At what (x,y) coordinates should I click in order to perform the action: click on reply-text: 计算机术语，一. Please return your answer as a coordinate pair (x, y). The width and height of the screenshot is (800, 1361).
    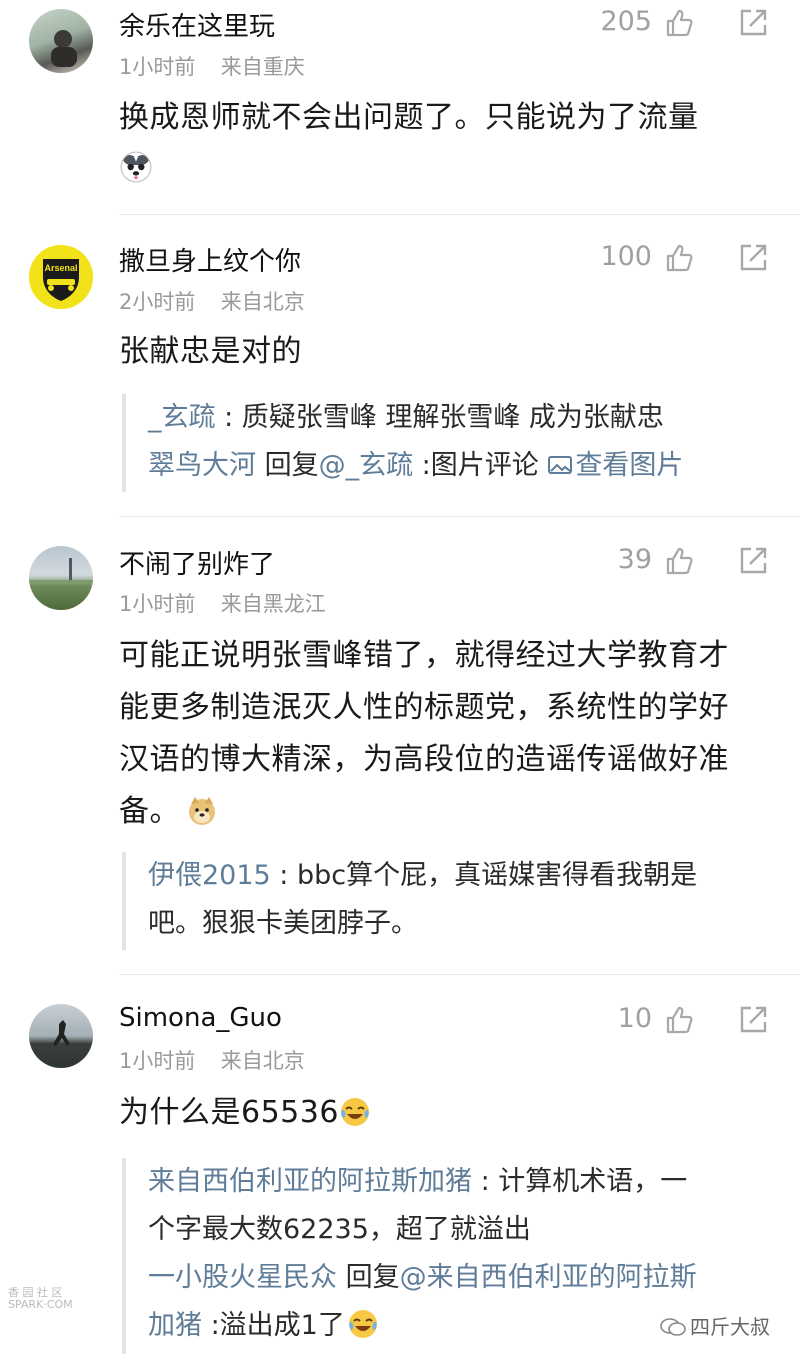
    Looking at the image, I should click on (593, 1181).